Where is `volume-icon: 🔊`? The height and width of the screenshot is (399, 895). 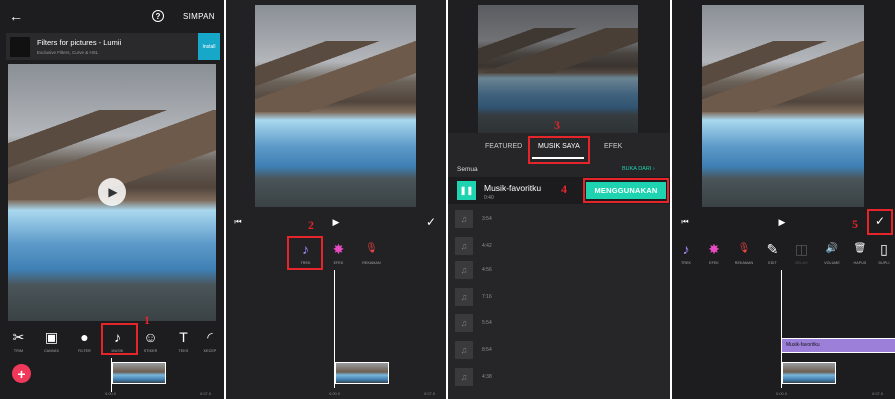
volume-icon: 🔊 is located at coordinates (832, 248).